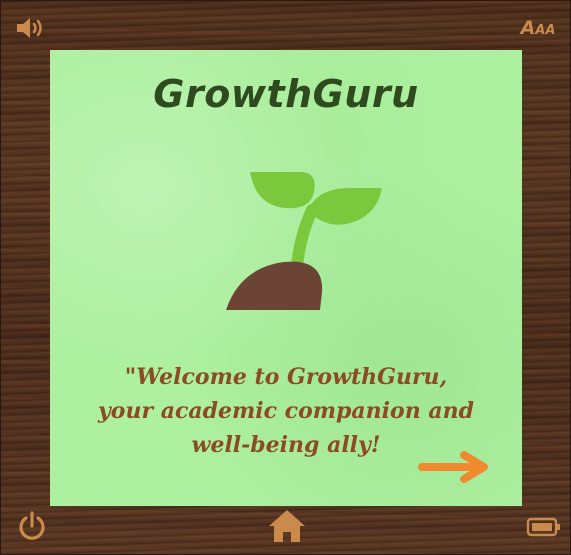 The width and height of the screenshot is (571, 555). I want to click on welcome-line-2: your academic companion and, so click(286, 411).